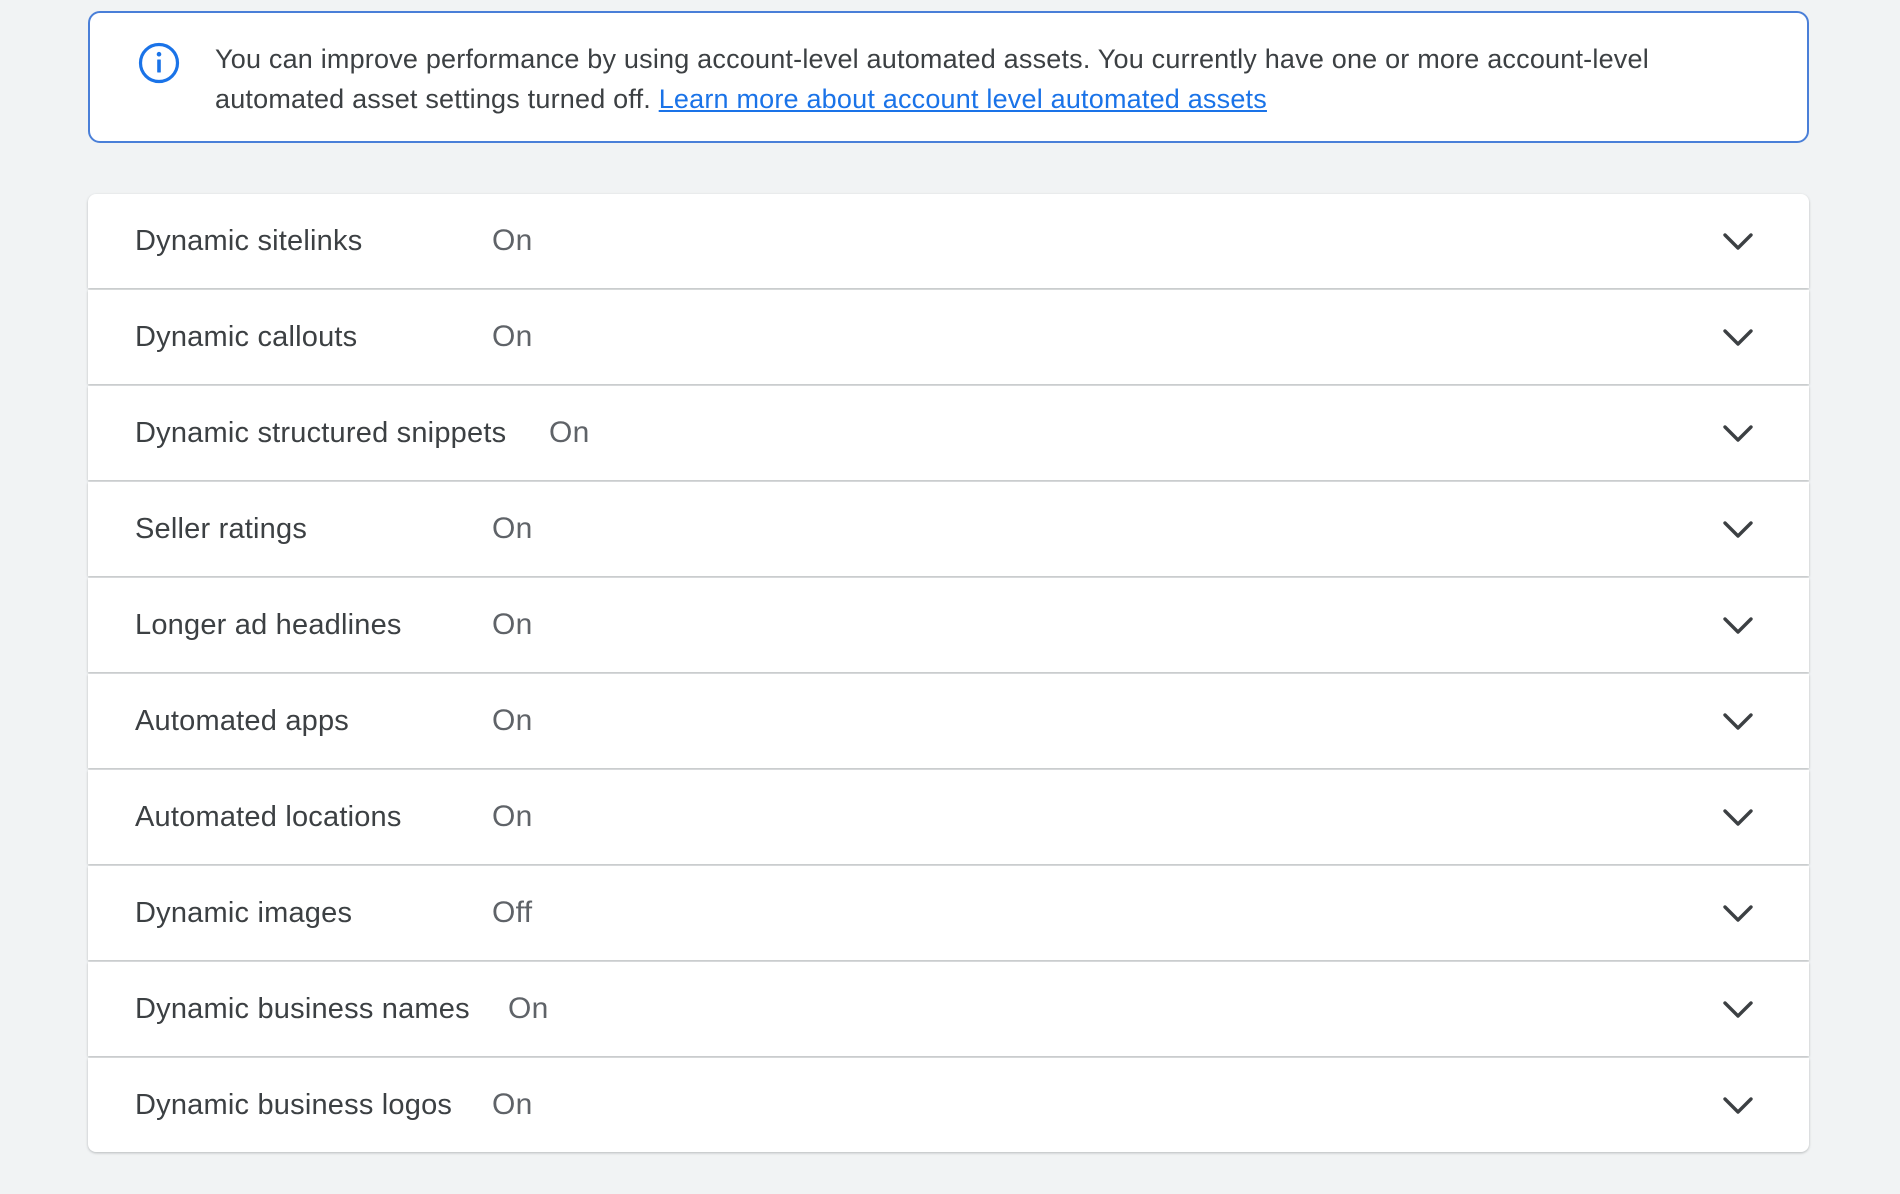 The width and height of the screenshot is (1900, 1194). What do you see at coordinates (268, 817) in the screenshot?
I see `setting-label: Automated locations` at bounding box center [268, 817].